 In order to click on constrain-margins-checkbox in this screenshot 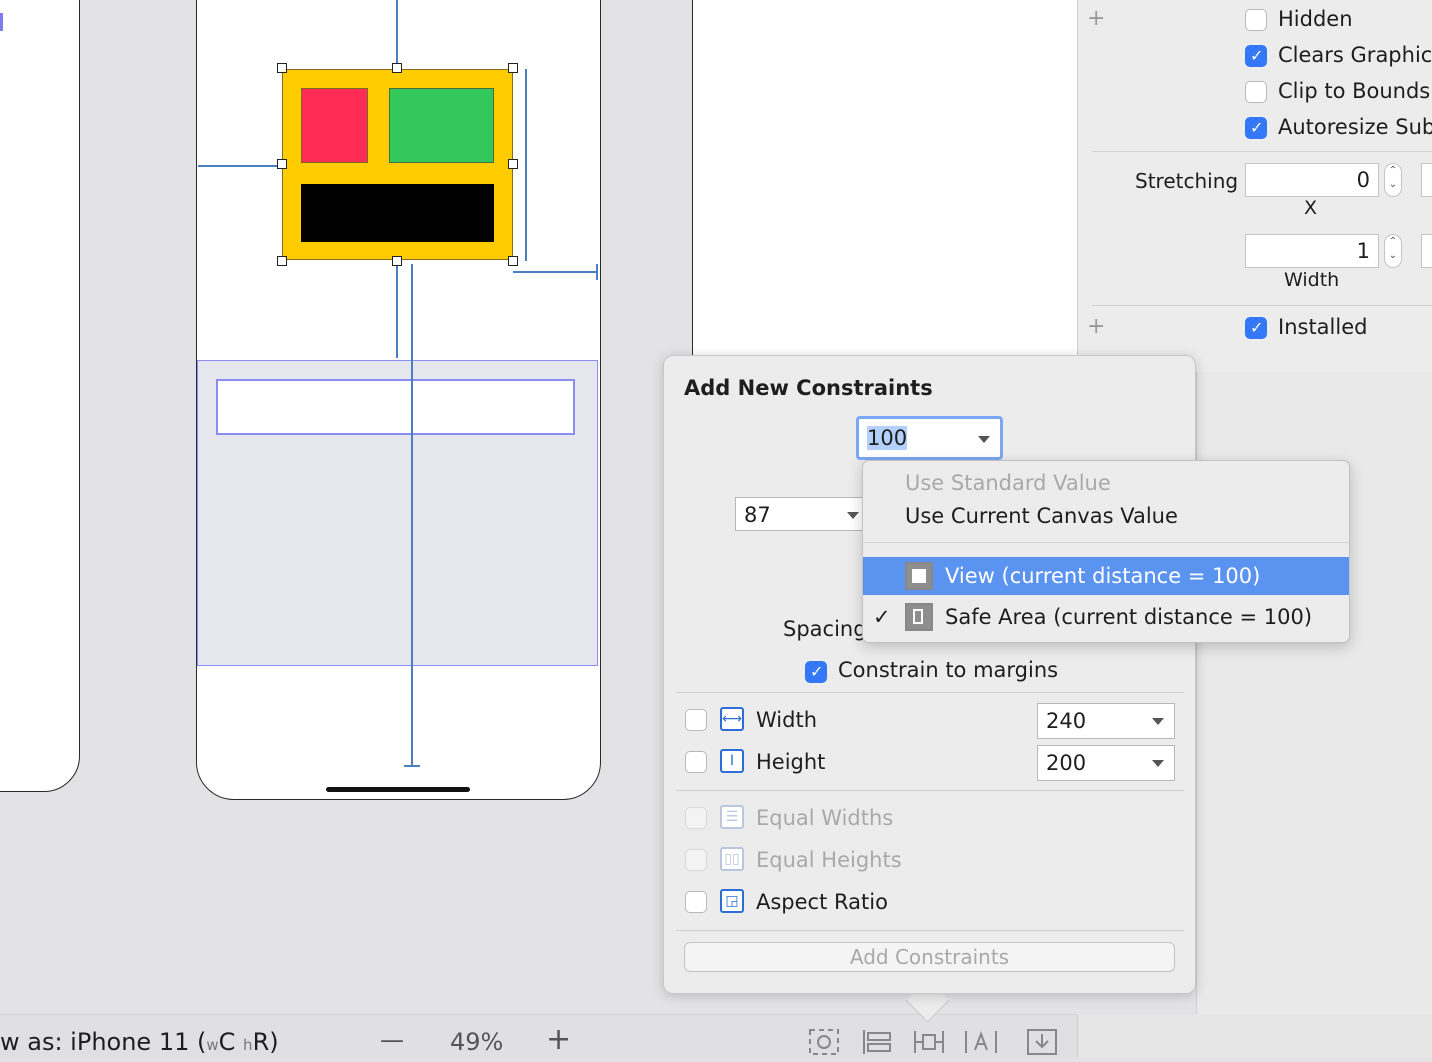, I will do `click(816, 672)`.